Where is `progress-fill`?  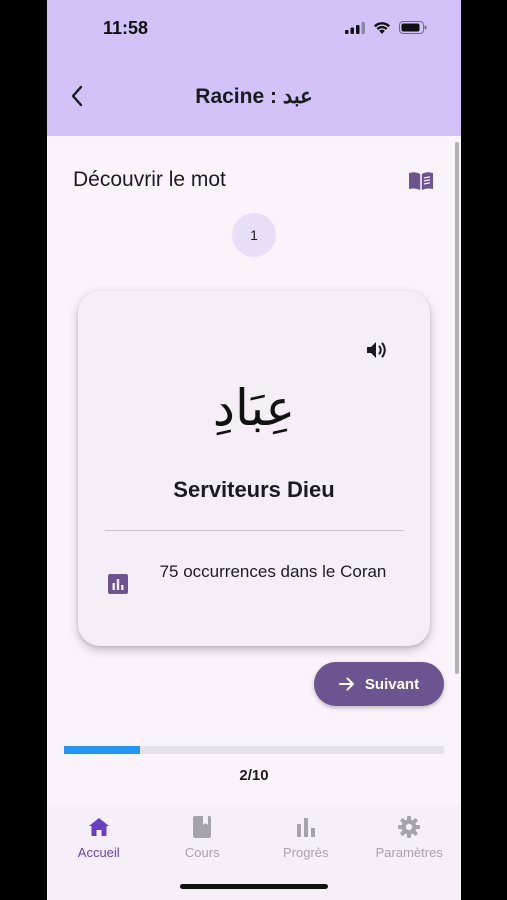
progress-fill is located at coordinates (102, 750).